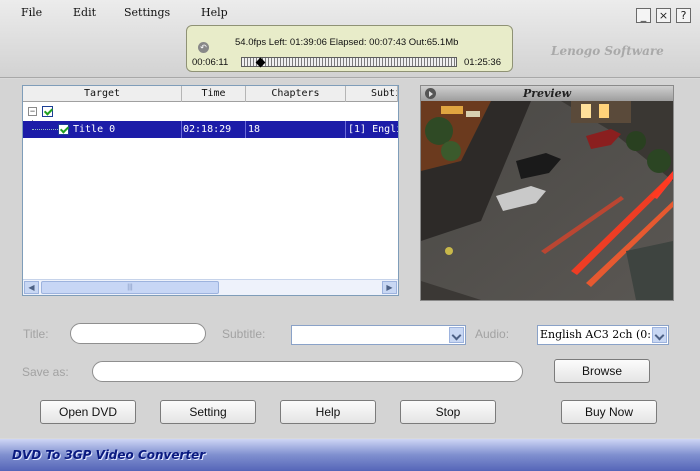  What do you see at coordinates (130, 287) in the screenshot?
I see `scroll-thumb: |||` at bounding box center [130, 287].